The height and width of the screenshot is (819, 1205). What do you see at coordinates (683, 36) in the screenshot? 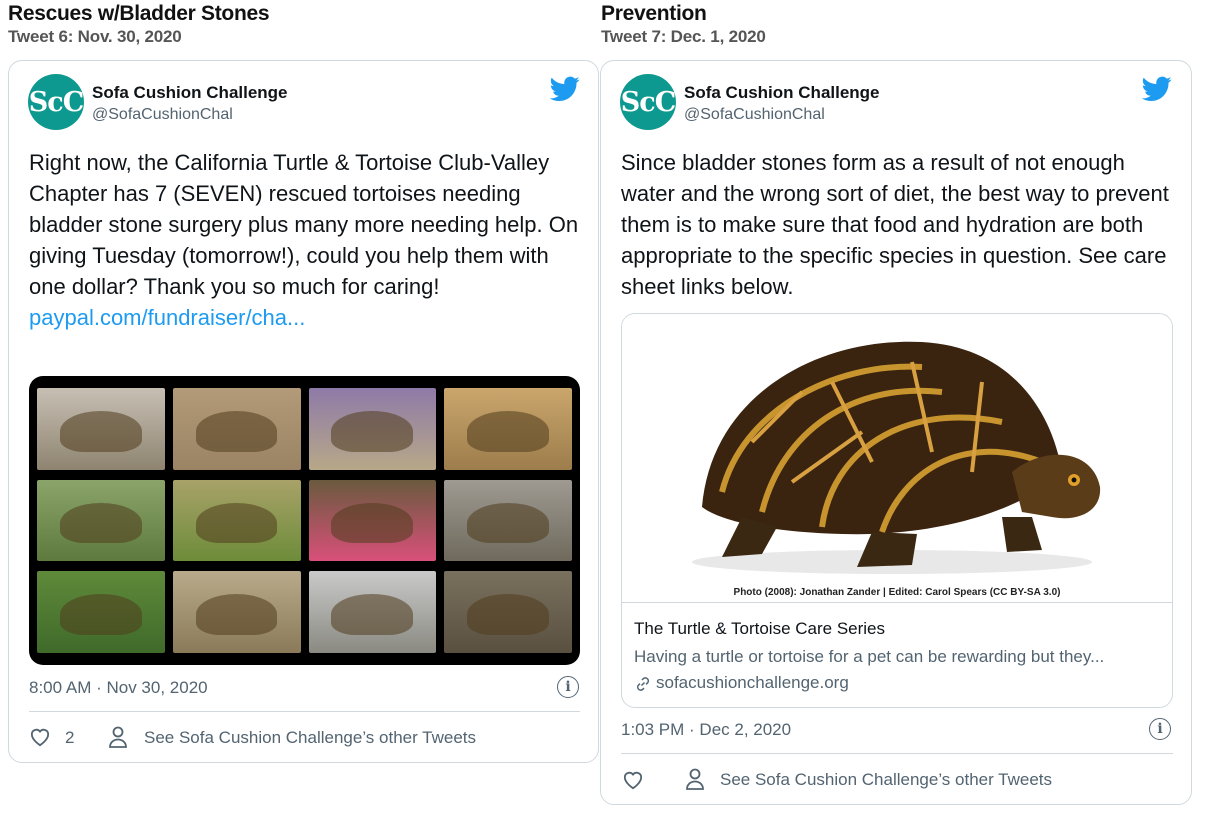
I see `section-subtitle-tweet-7: Tweet 7: Dec. 1, 2020` at bounding box center [683, 36].